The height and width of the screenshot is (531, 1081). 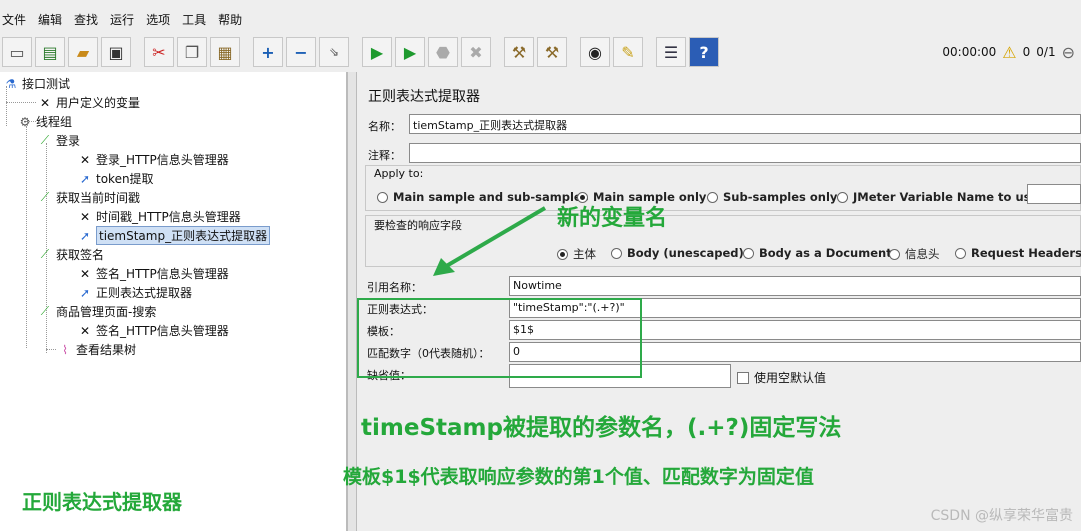 I want to click on tree-item: ➚ token提取, so click(x=115, y=178).